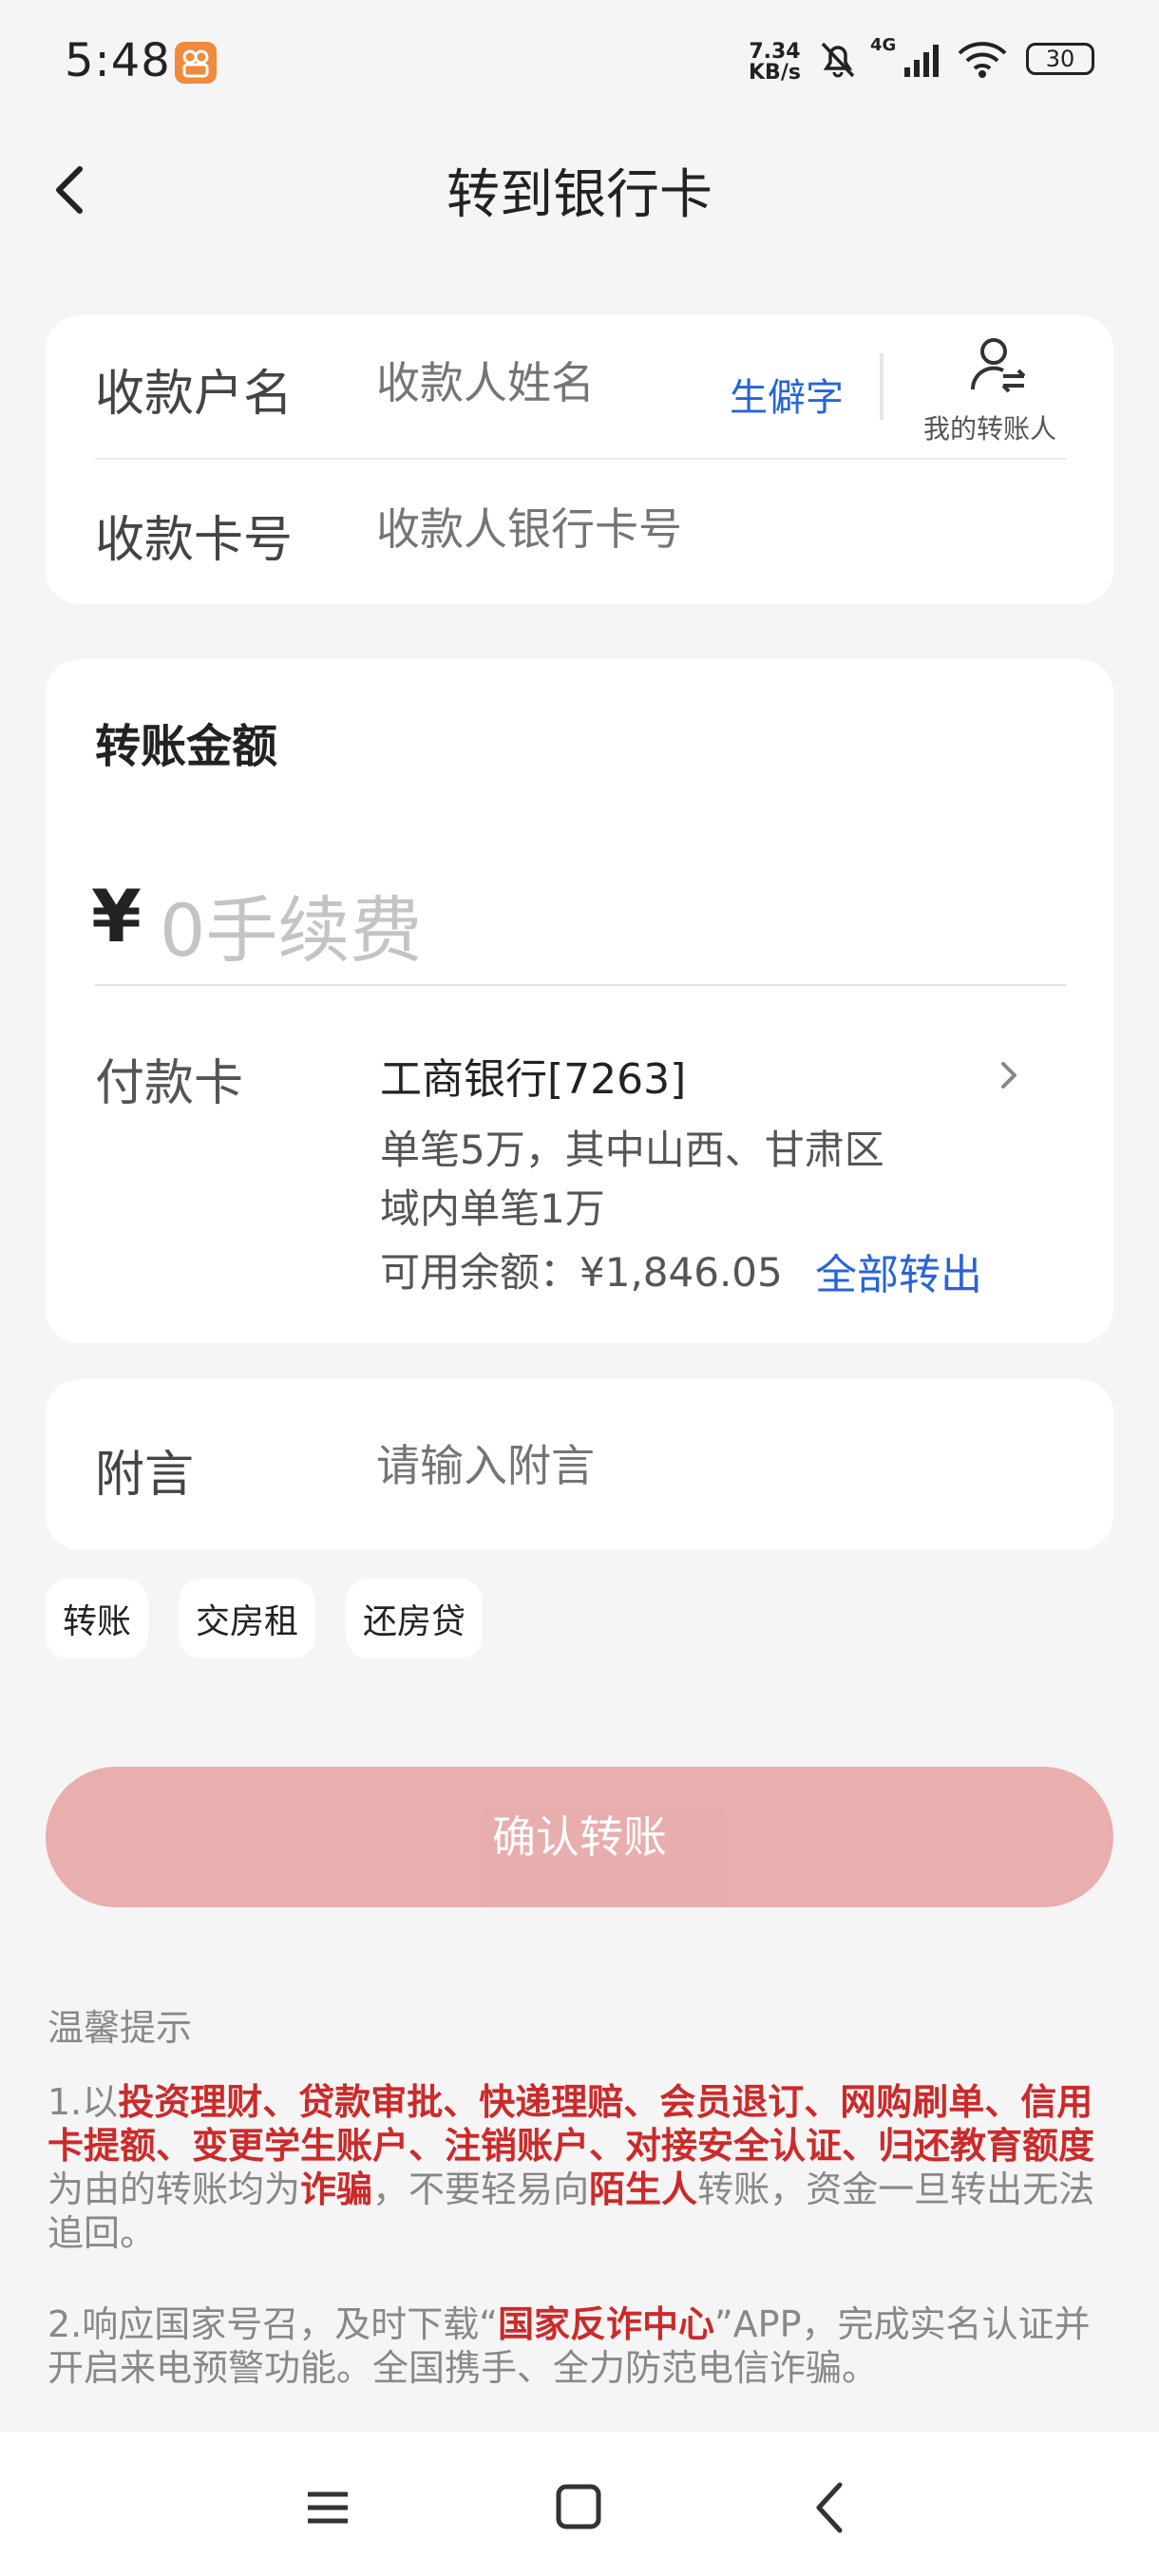  What do you see at coordinates (291, 924) in the screenshot?
I see `amount-input: 0手续费` at bounding box center [291, 924].